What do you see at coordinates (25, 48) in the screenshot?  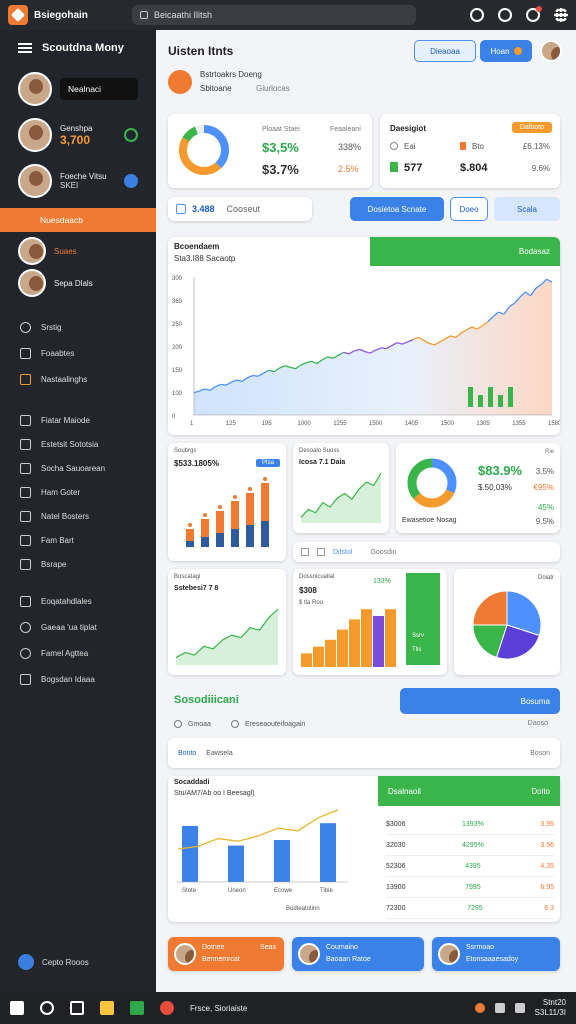 I see `menu-icon` at bounding box center [25, 48].